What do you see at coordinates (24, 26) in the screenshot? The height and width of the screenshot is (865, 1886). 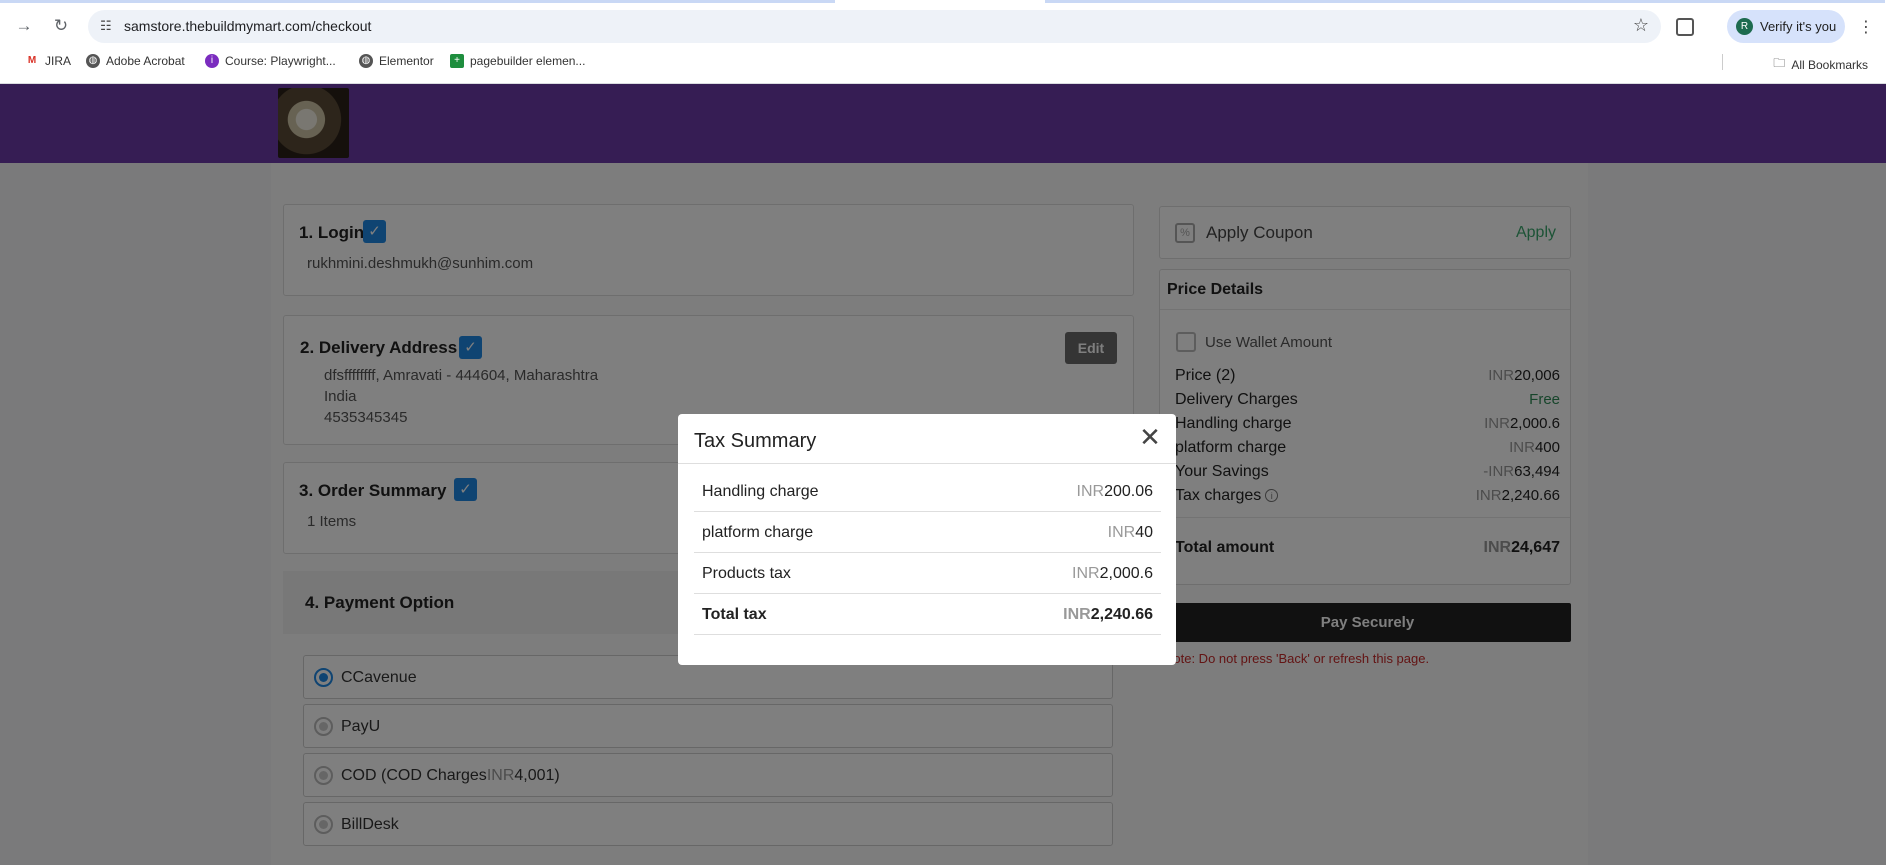 I see `forward-icon: →` at bounding box center [24, 26].